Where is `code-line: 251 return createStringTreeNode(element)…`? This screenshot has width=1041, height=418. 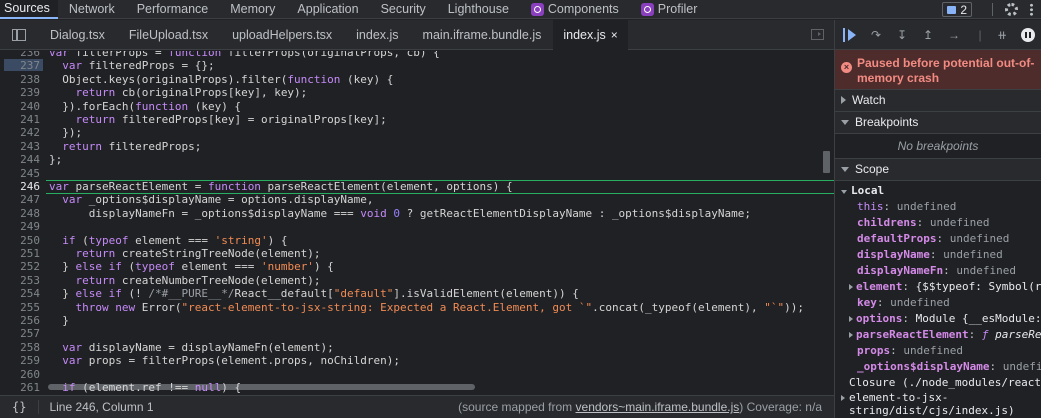 code-line: 251 return createStringTreeNode(element)… is located at coordinates (417, 253).